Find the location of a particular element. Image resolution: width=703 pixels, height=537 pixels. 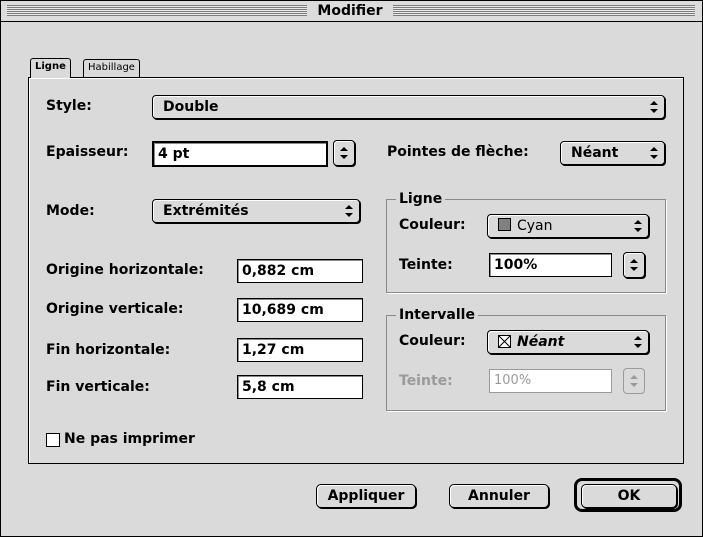

pointes-popup: Néant is located at coordinates (612, 153).